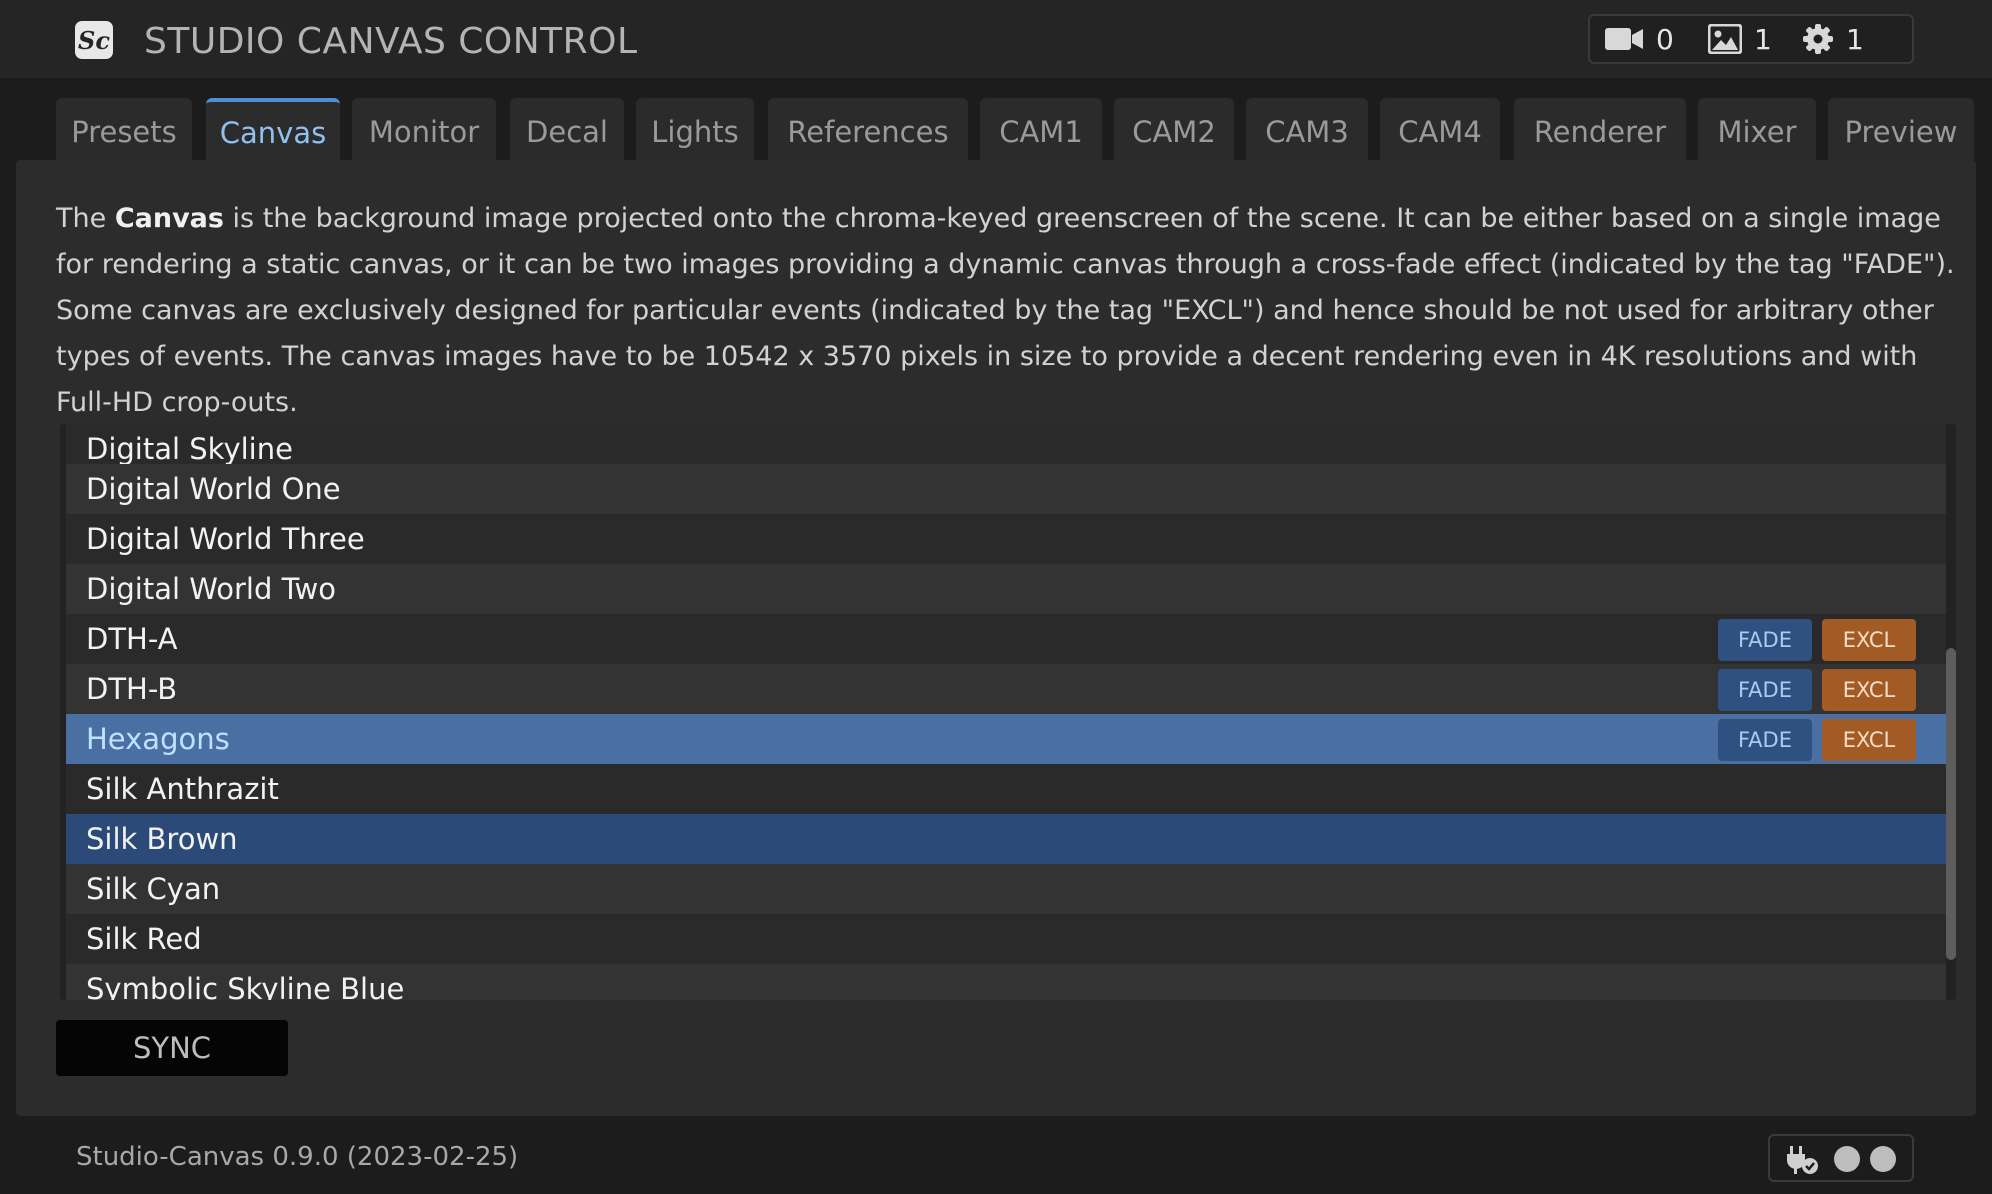 The height and width of the screenshot is (1194, 1992). What do you see at coordinates (1951, 804) in the screenshot?
I see `list-scrollbar` at bounding box center [1951, 804].